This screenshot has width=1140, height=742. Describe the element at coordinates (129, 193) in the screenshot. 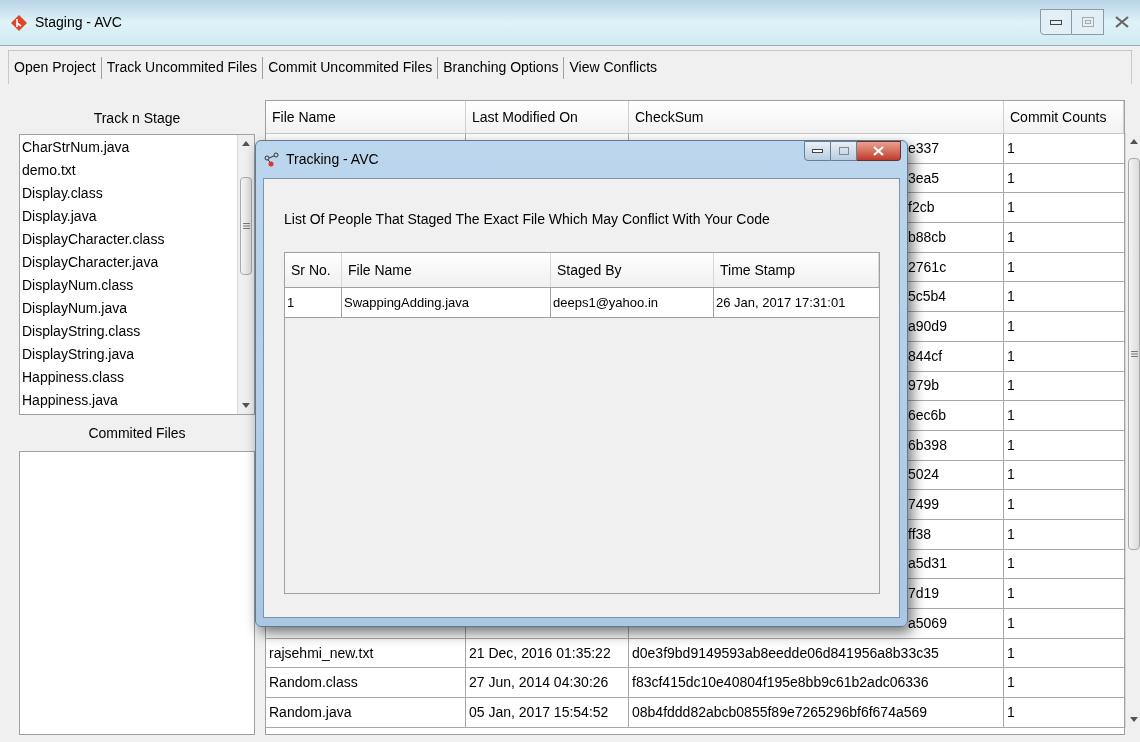

I see `file-list-item: Display.class` at that location.